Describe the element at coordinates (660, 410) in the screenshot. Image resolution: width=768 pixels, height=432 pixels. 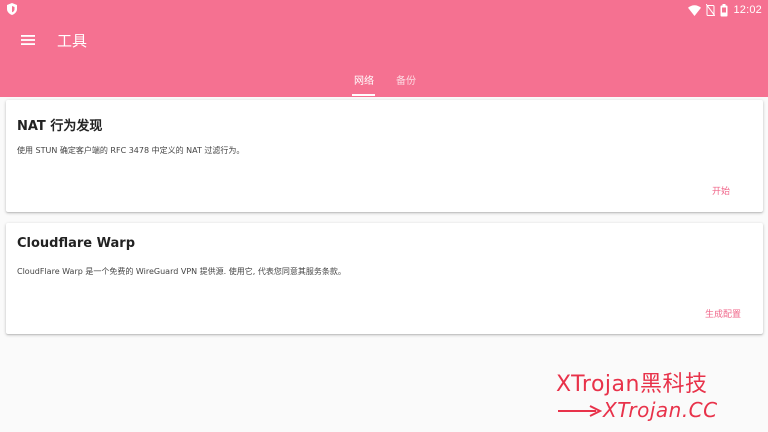
I see `watermark-line2: XTrojan.CC` at that location.